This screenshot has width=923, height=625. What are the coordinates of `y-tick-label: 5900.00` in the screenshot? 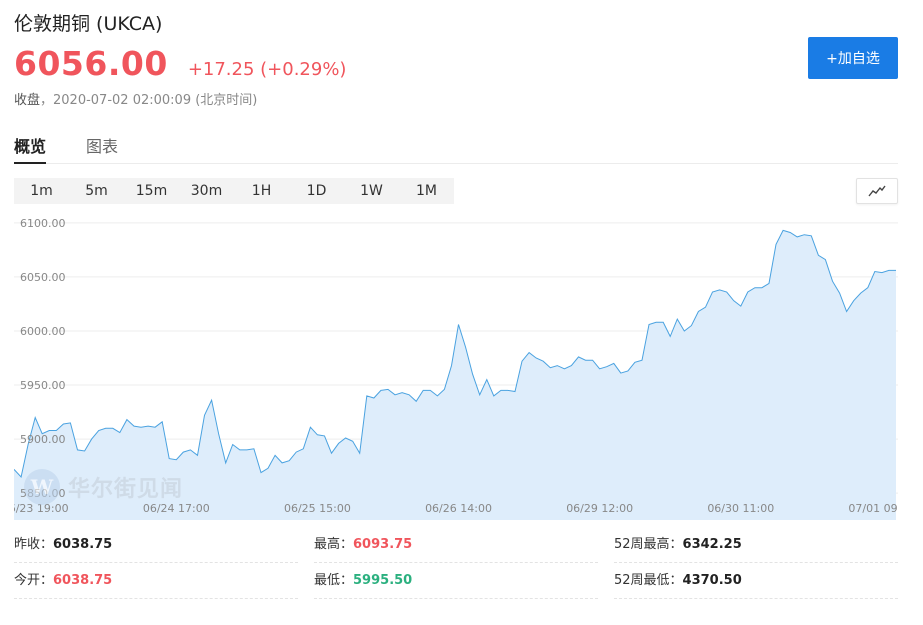 It's located at (43, 439).